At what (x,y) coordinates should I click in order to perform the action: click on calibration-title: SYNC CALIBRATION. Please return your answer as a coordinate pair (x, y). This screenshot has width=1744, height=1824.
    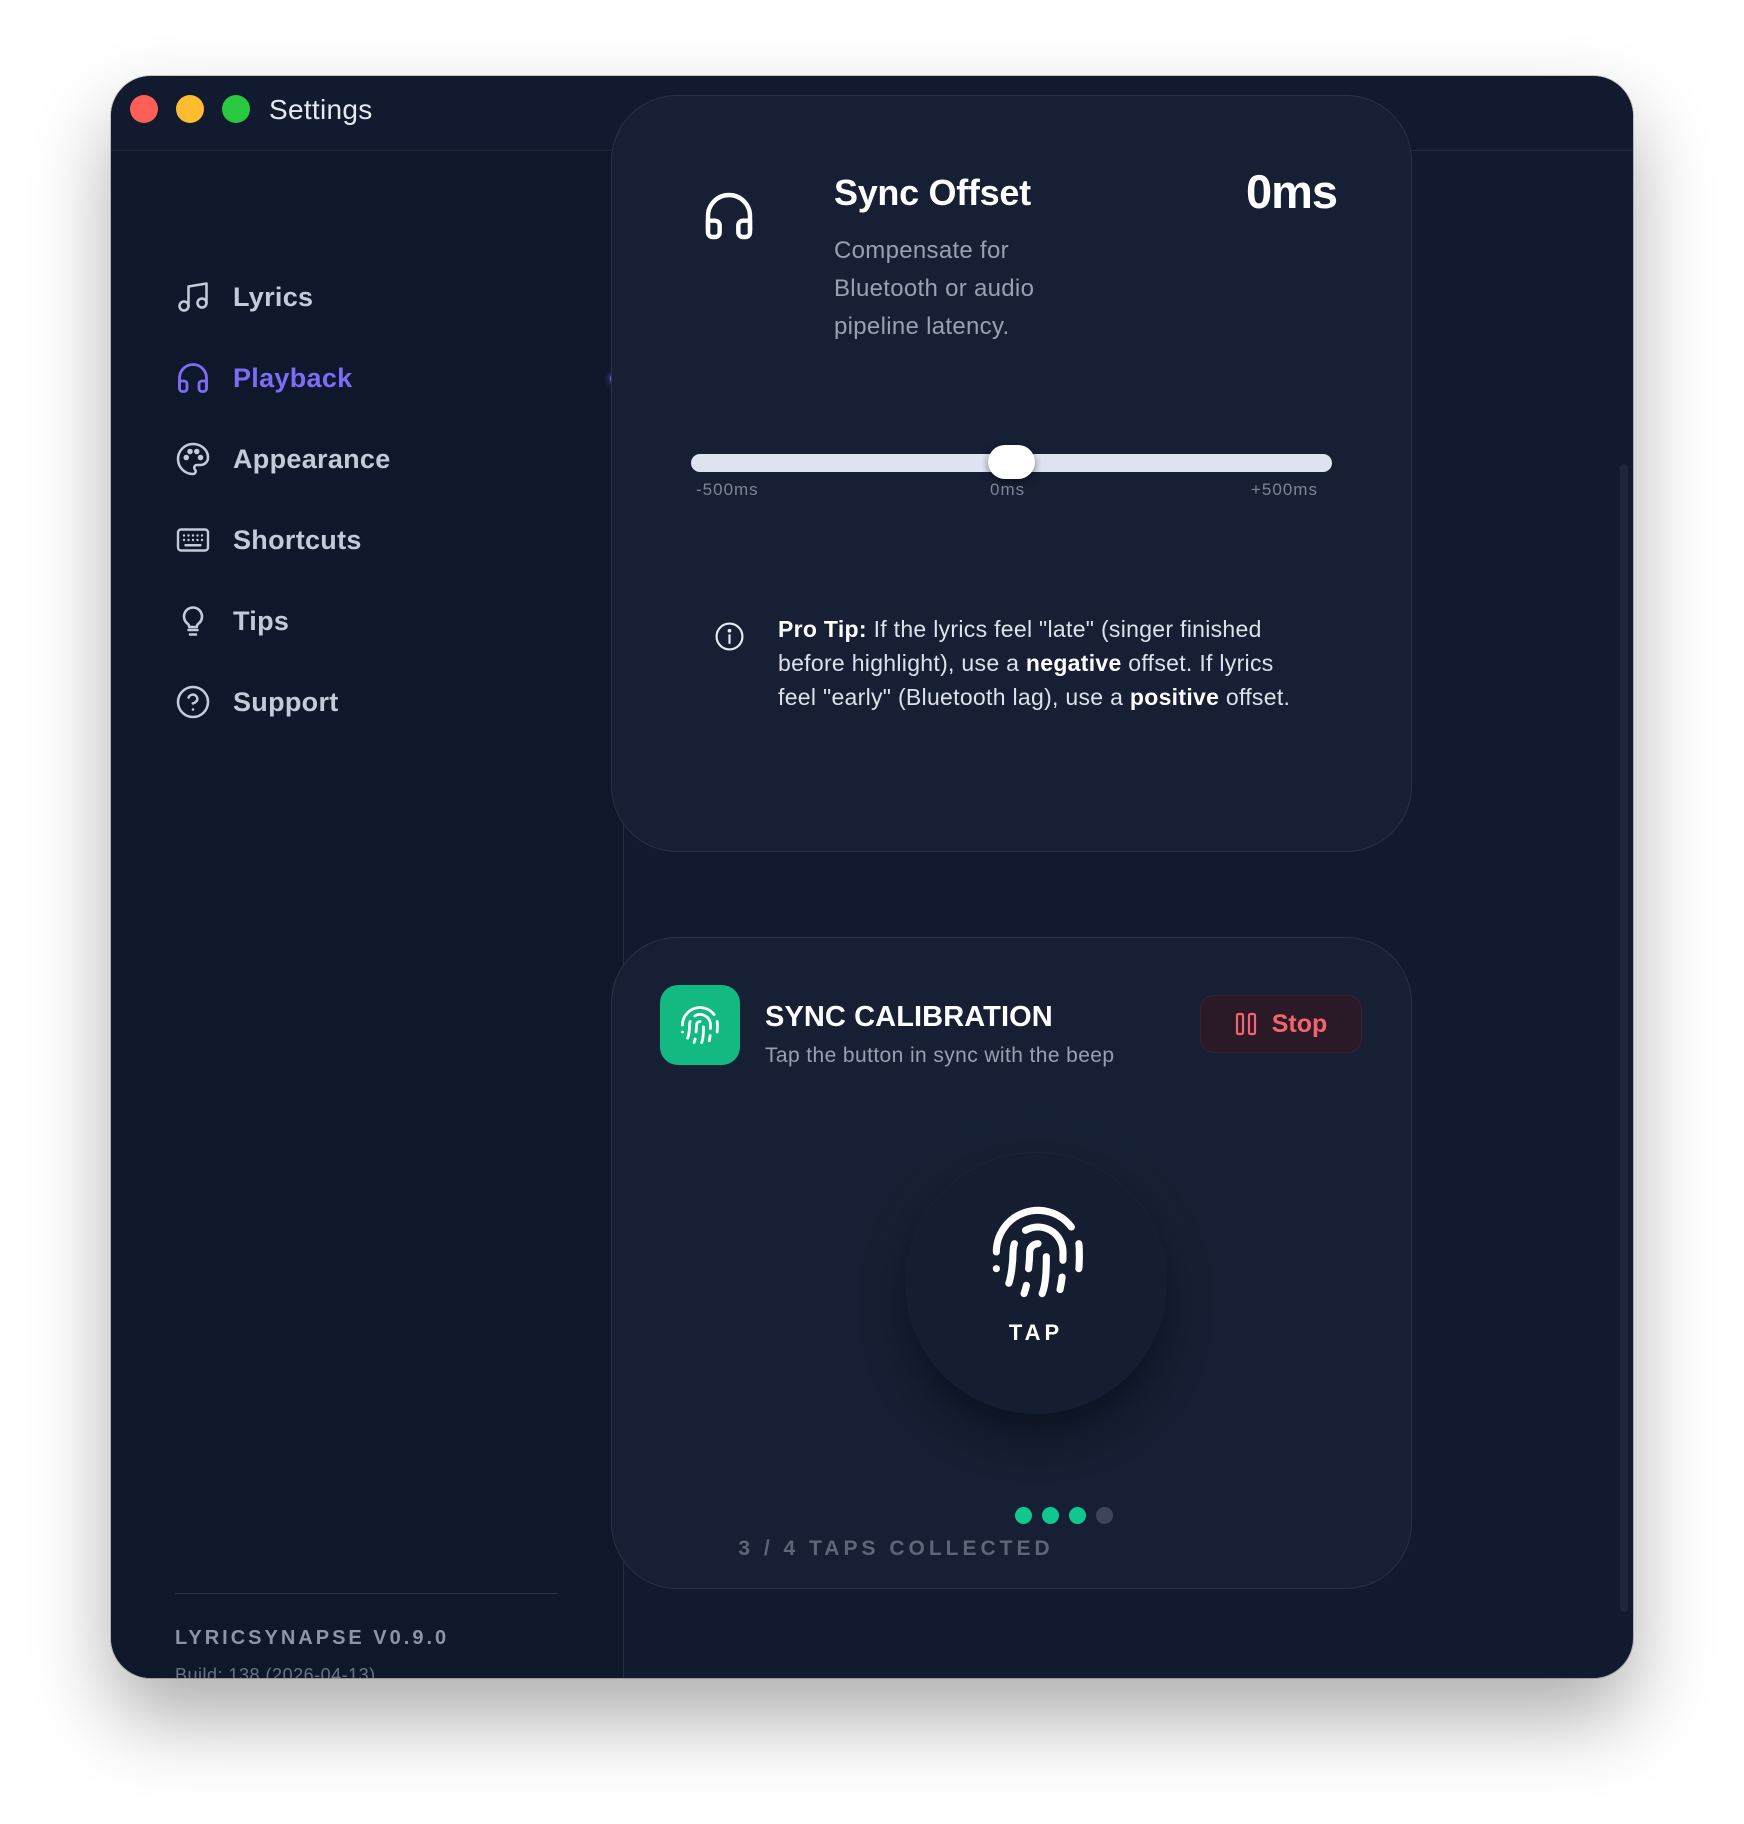
    Looking at the image, I should click on (909, 1017).